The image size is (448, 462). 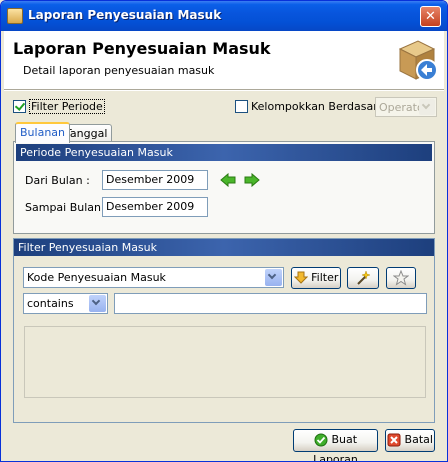 I want to click on arrow-left-icon, so click(x=228, y=180).